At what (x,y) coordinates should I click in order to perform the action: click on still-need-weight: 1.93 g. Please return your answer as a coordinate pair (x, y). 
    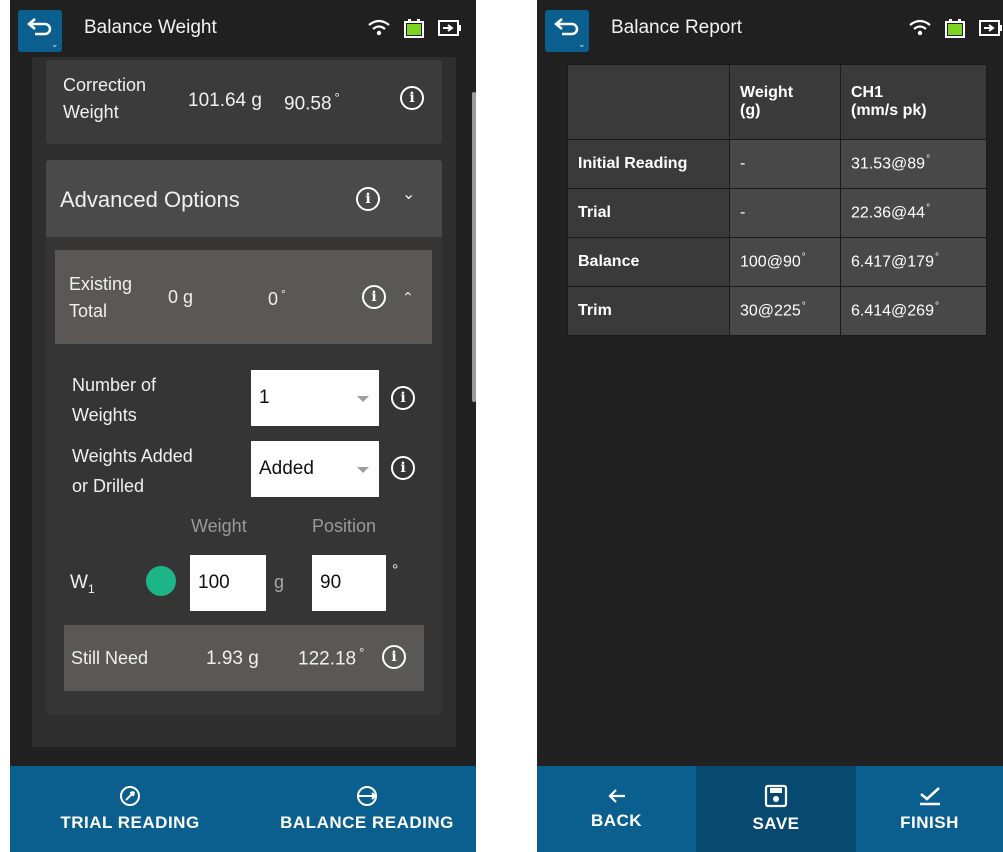
    Looking at the image, I should click on (232, 658).